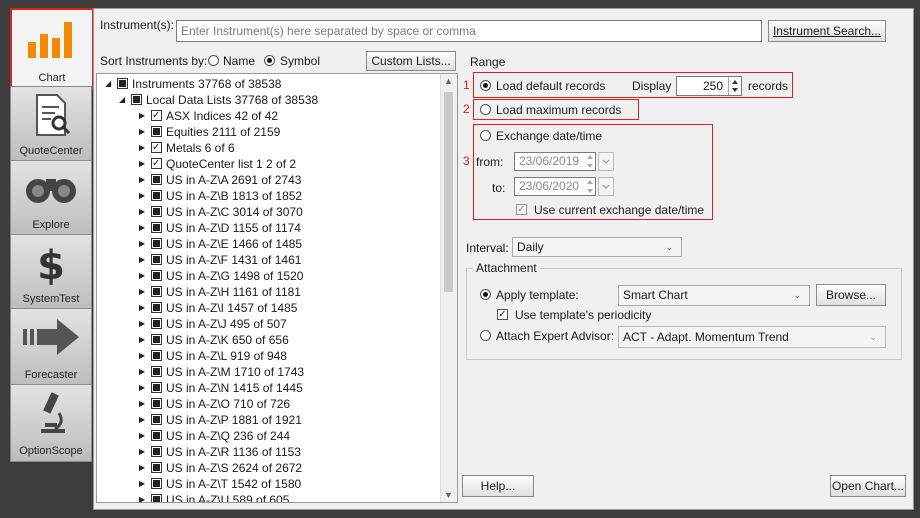 The image size is (920, 518). Describe the element at coordinates (51, 124) in the screenshot. I see `nav-quotecenter: QuoteCenter` at that location.